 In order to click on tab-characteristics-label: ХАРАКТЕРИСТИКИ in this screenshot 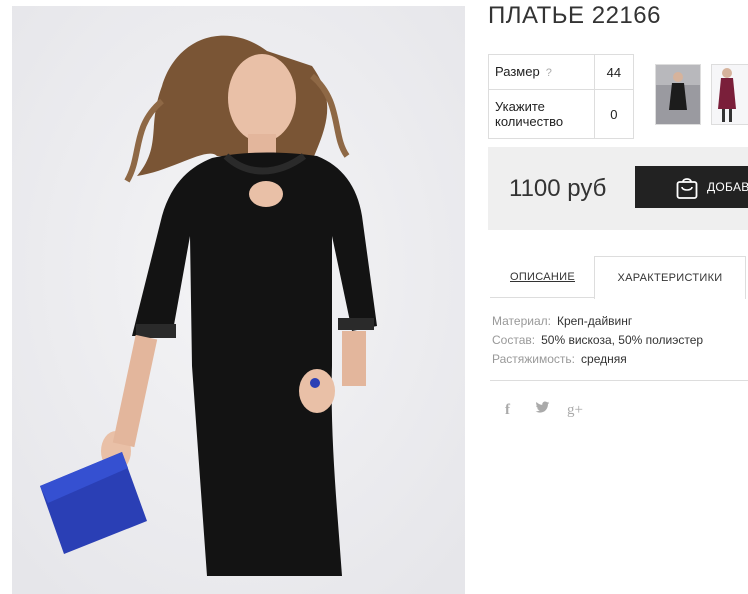, I will do `click(670, 278)`.